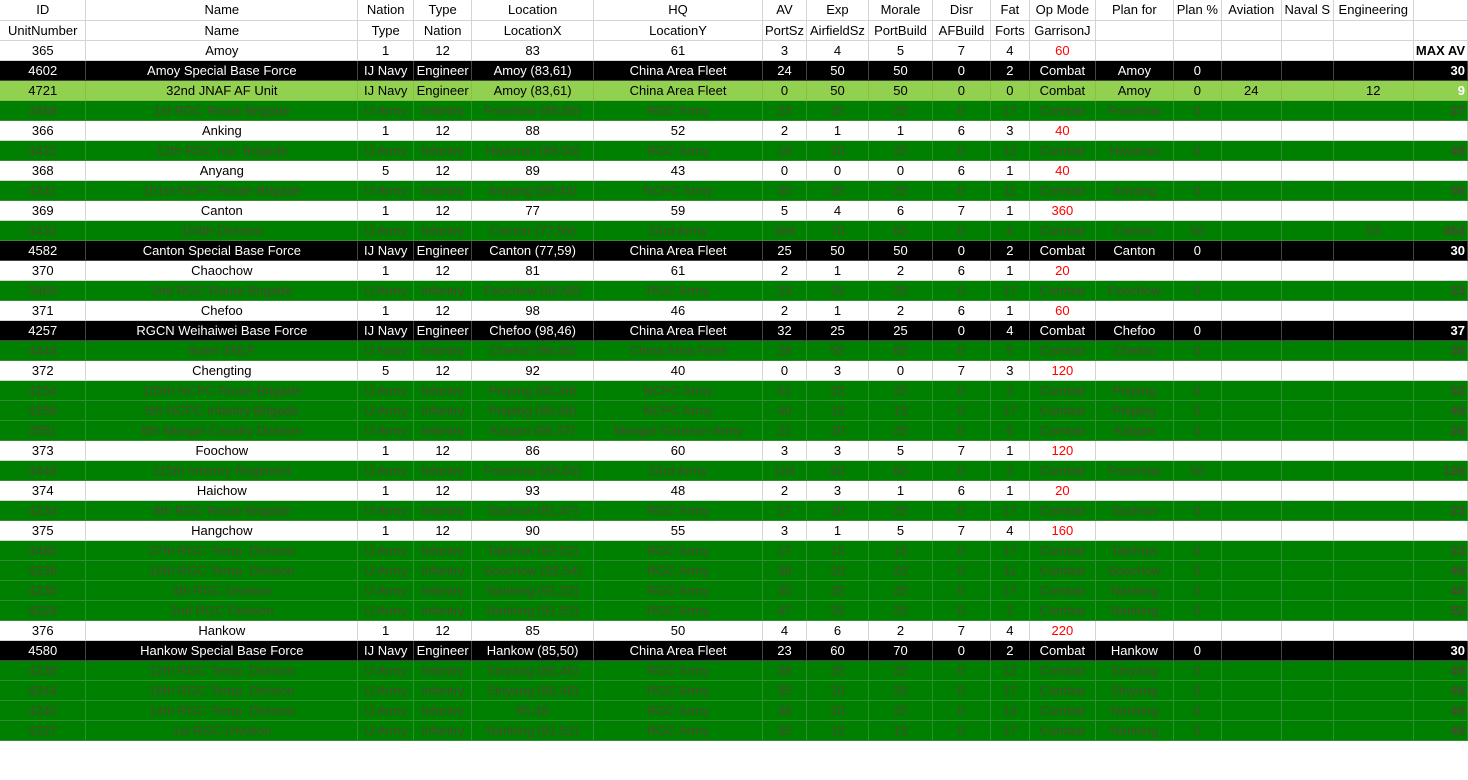 The image size is (1468, 780). I want to click on cell-fat: 1, so click(1010, 490).